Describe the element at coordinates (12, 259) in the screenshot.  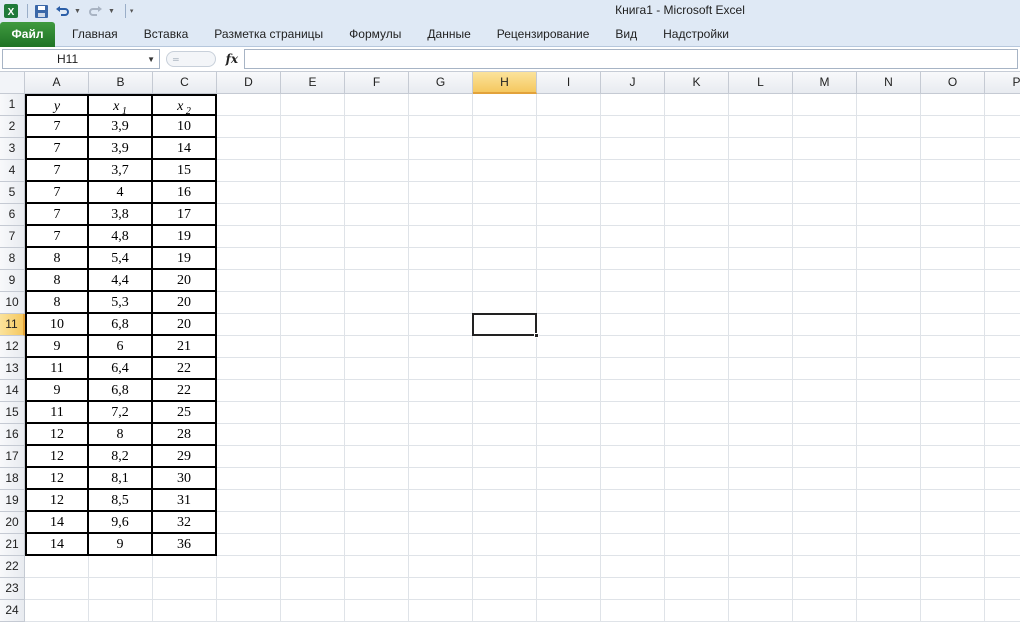
I see `row-header-8: 8` at that location.